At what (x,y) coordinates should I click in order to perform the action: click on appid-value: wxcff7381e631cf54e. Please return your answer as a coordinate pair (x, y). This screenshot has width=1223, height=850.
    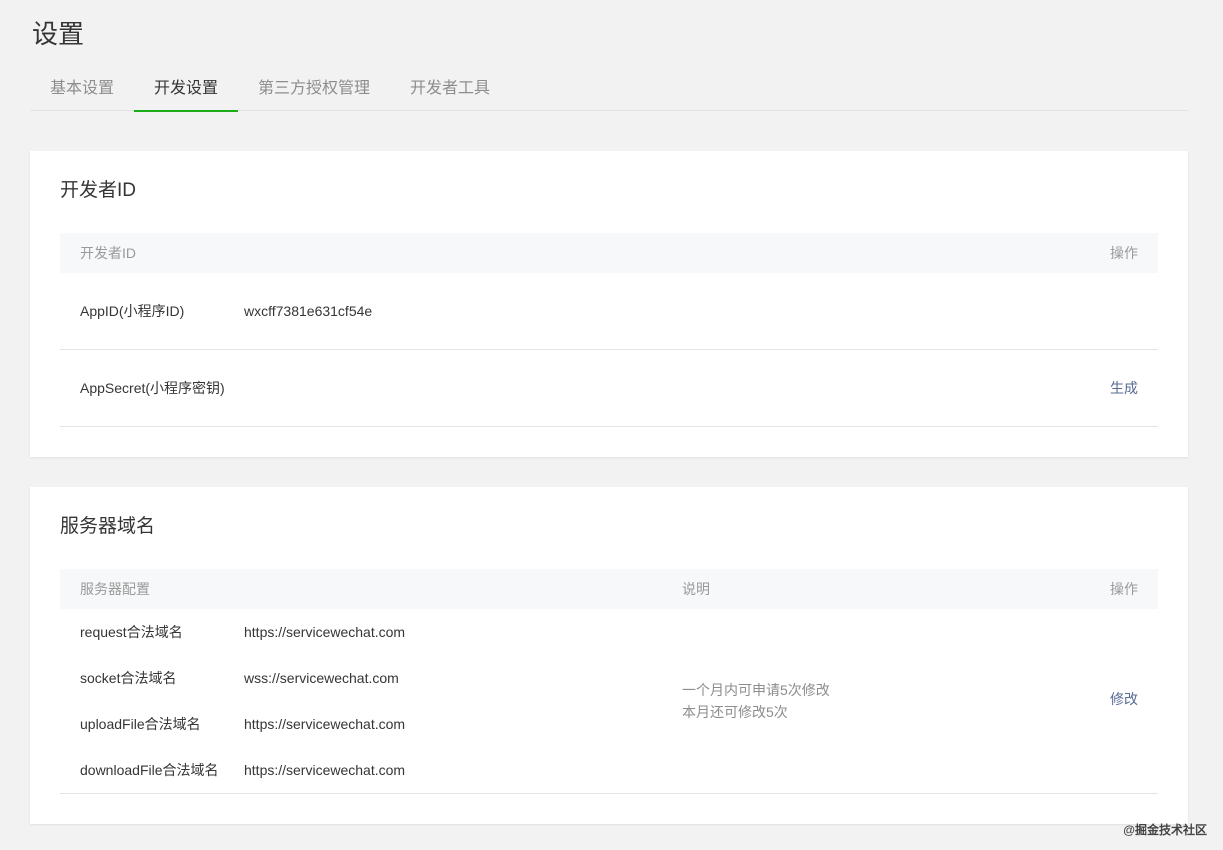
    Looking at the image, I should click on (308, 311).